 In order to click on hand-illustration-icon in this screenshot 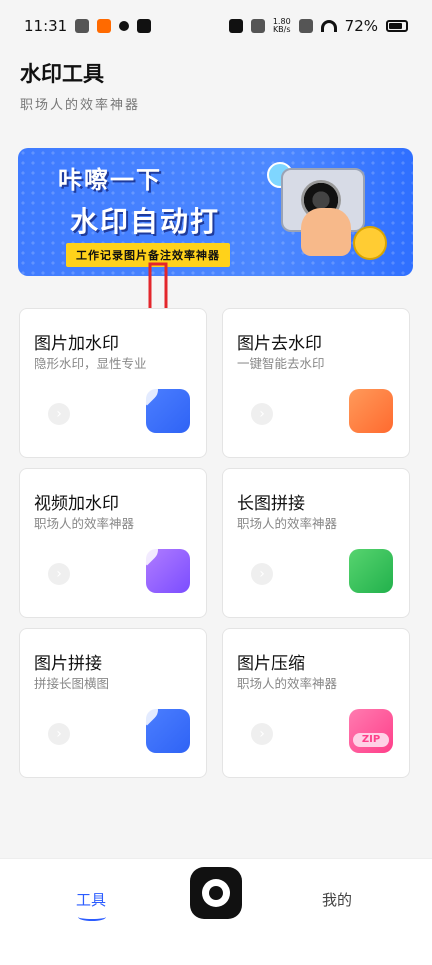, I will do `click(326, 232)`.